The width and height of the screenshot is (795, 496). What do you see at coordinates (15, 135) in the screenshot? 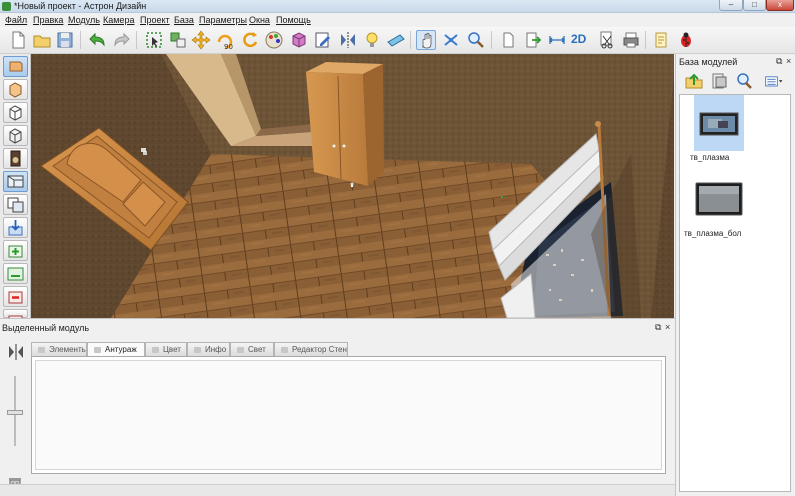
I see `box-open-icon` at bounding box center [15, 135].